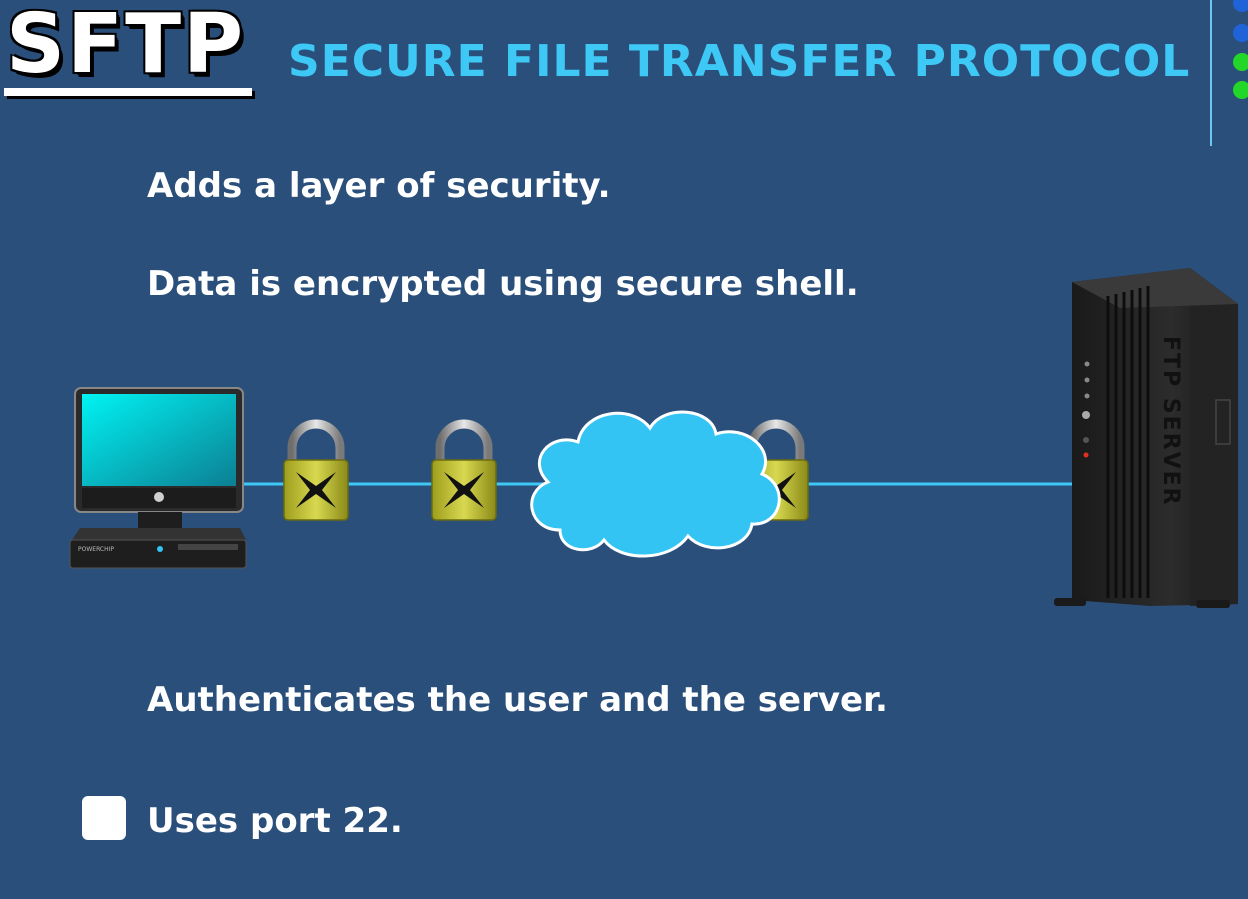 This screenshot has height=899, width=1248. Describe the element at coordinates (128, 92) in the screenshot. I see `logo-underline` at that location.